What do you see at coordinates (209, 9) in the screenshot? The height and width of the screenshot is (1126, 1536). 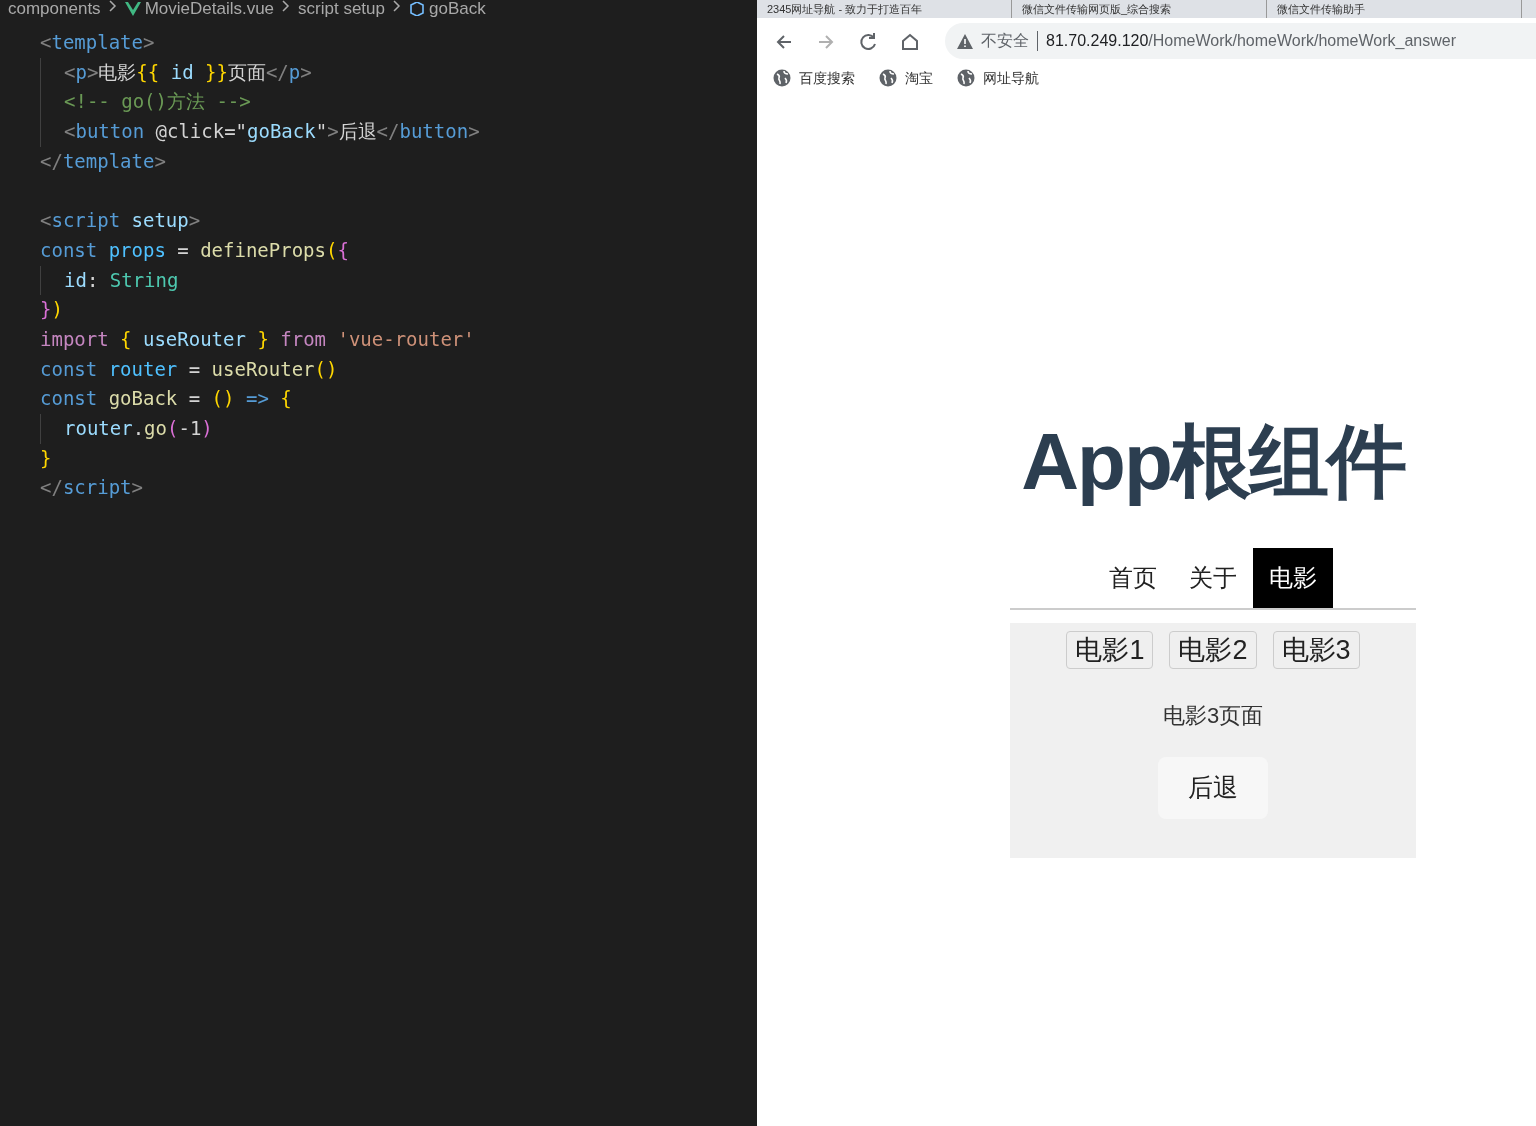 I see `breadcrumb-item: MovieDetails.vue` at bounding box center [209, 9].